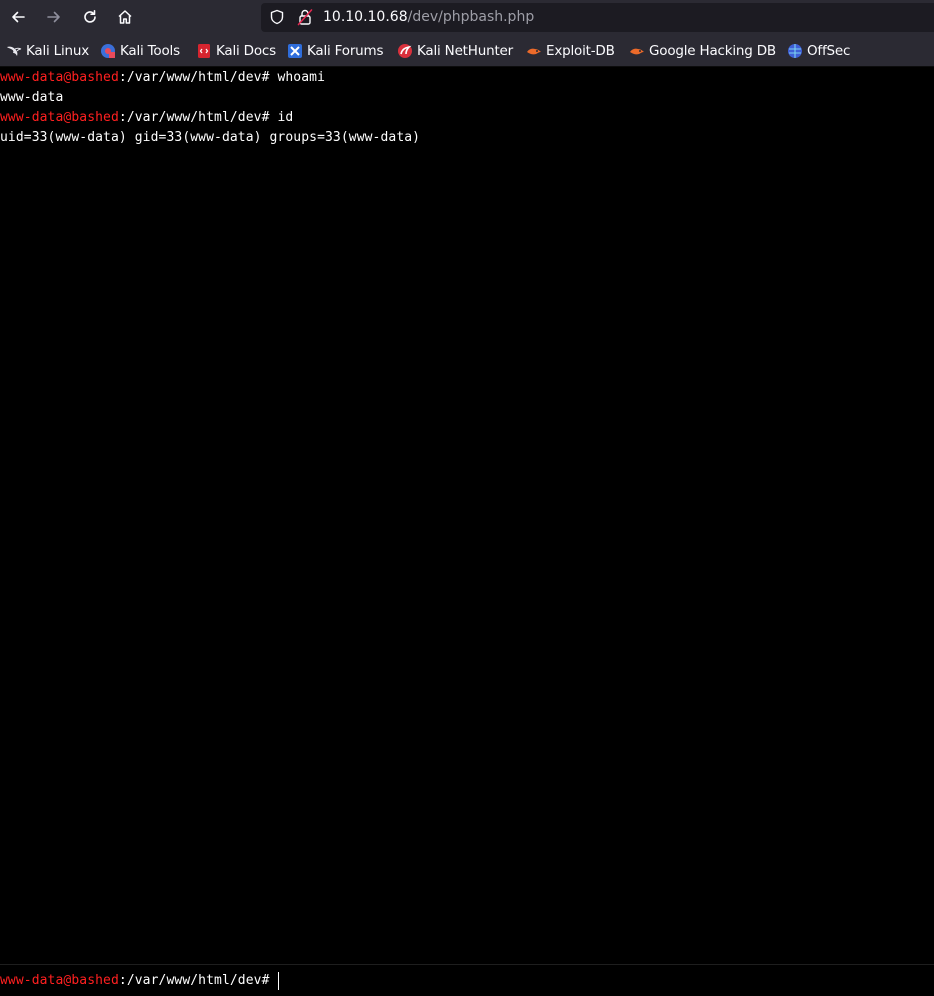 The image size is (934, 996). I want to click on url-text: 10.10.10.68/dev/phpbash.php, so click(428, 17).